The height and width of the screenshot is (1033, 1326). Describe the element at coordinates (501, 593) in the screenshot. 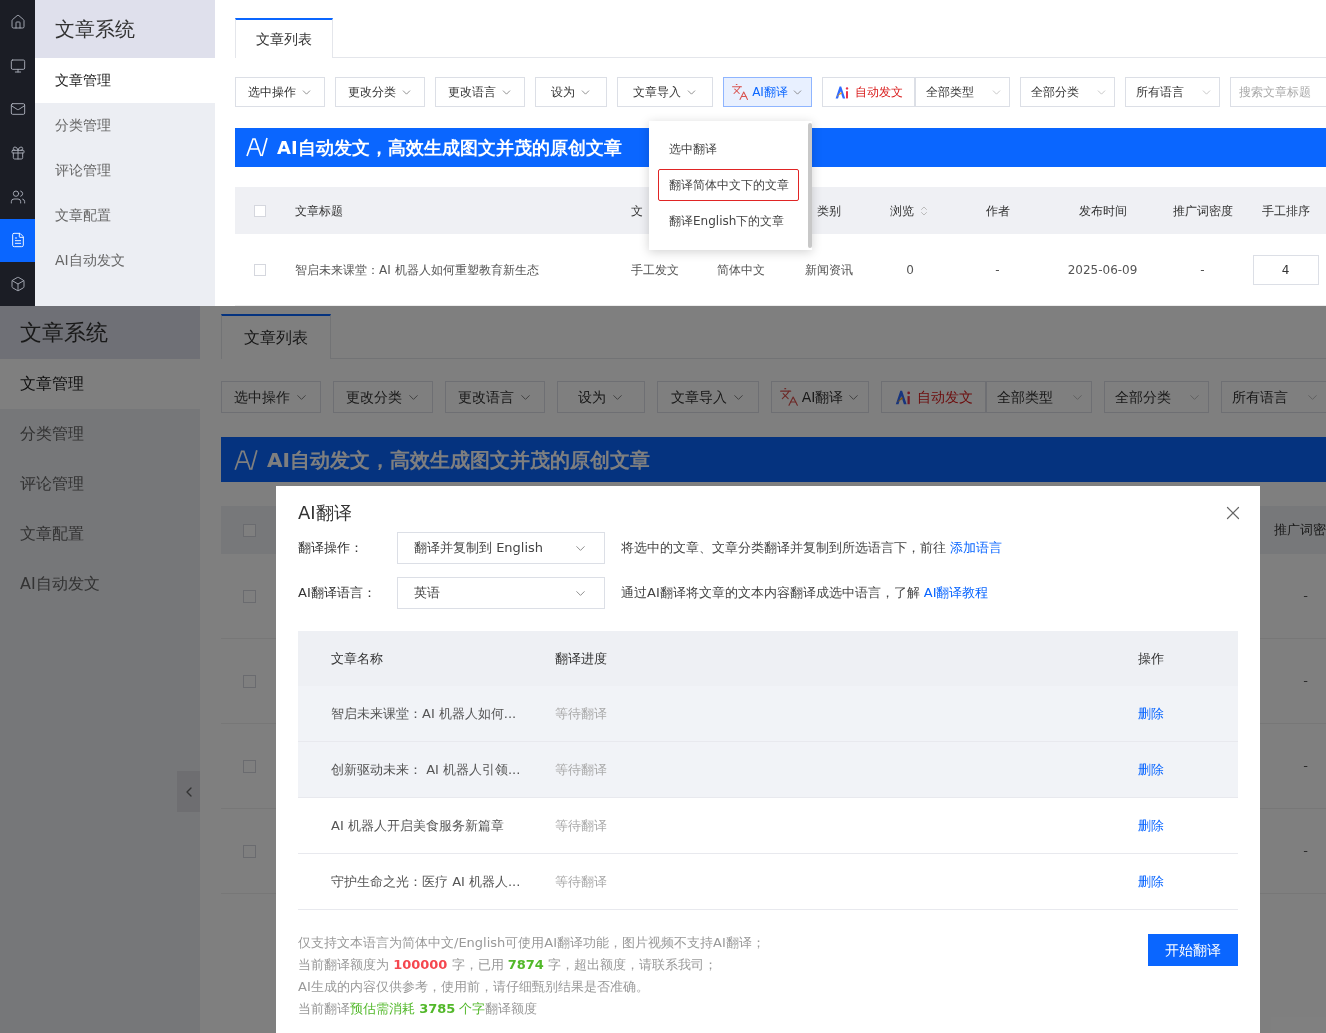

I see `select-field: 英语` at that location.